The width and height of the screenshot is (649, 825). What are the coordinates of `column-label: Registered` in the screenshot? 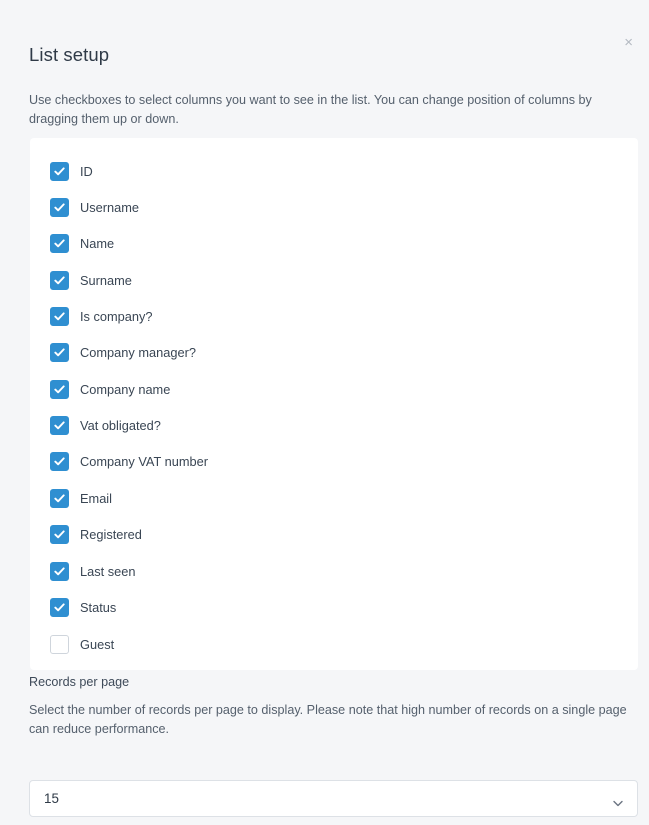 It's located at (111, 534).